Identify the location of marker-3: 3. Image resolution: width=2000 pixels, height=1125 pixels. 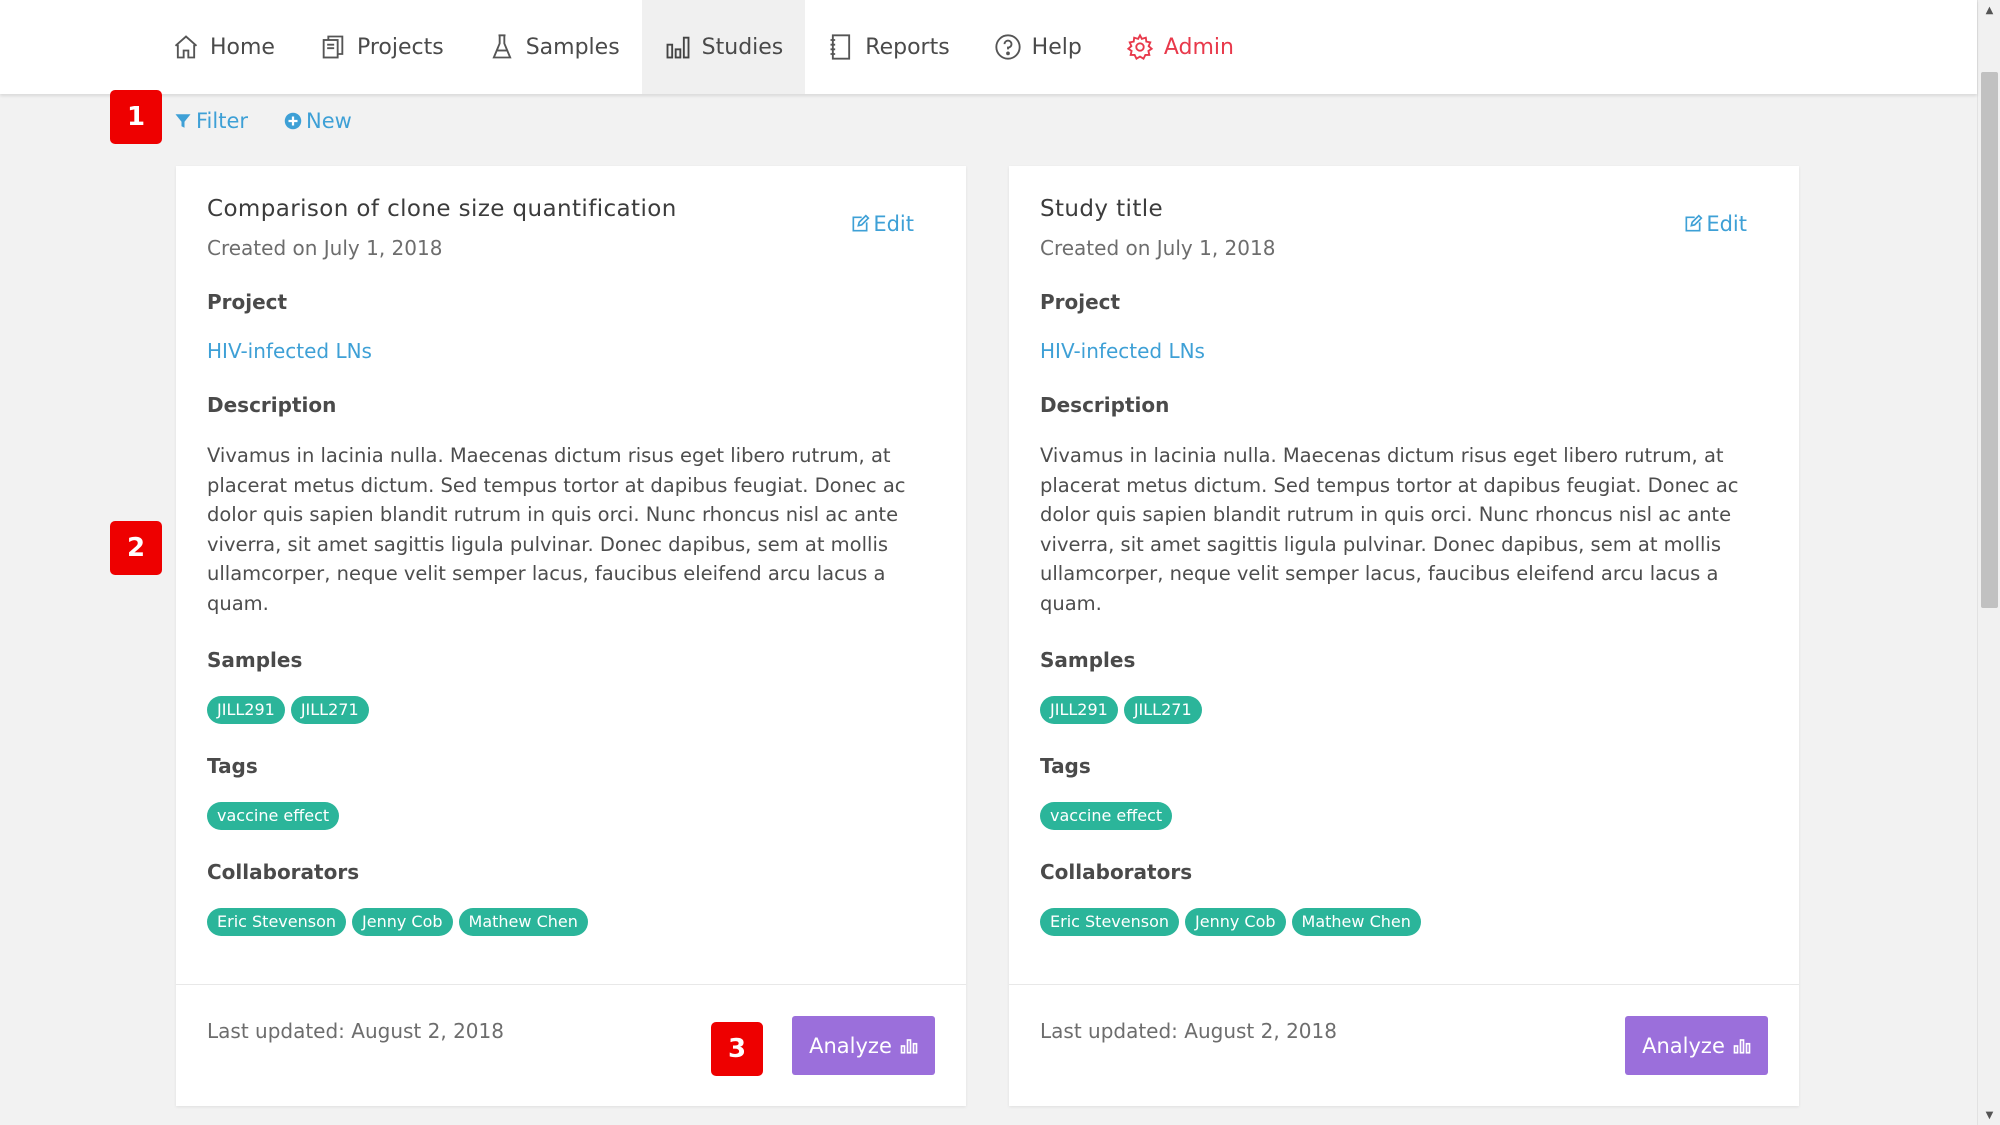
(737, 1049).